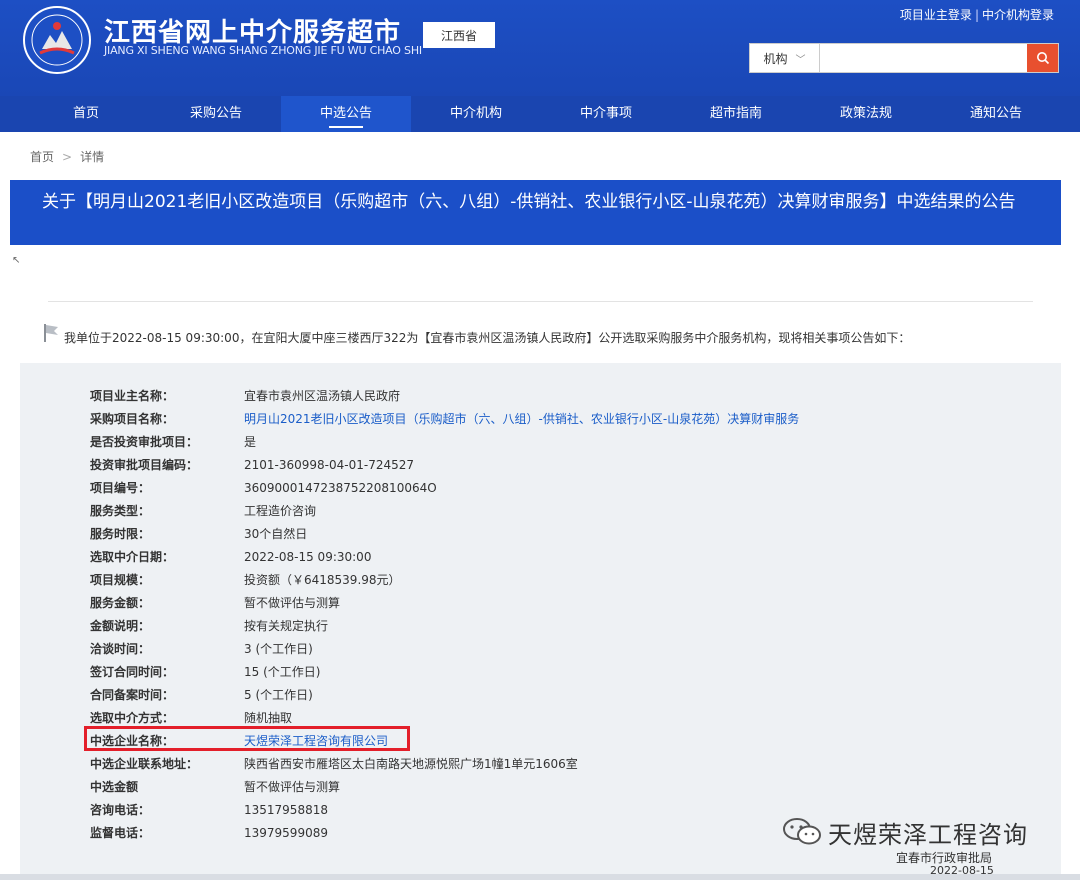 The image size is (1080, 880). Describe the element at coordinates (736, 114) in the screenshot. I see `nav-guide: 超市指南` at that location.